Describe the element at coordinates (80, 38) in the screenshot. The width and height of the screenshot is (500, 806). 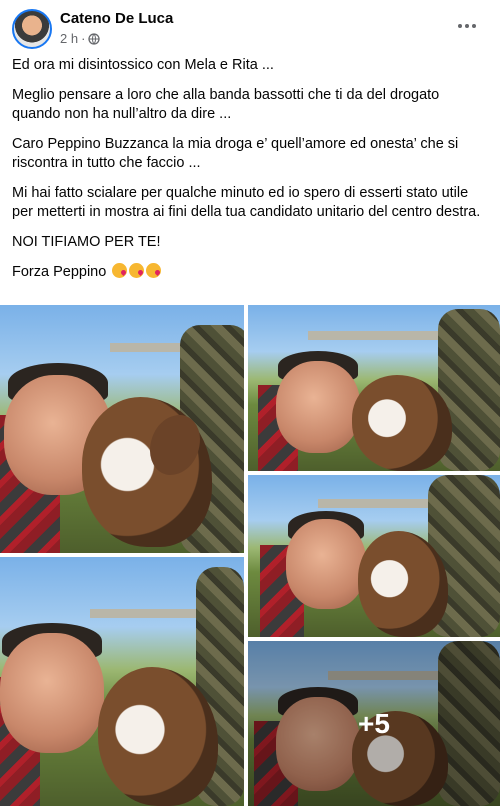
I see `post-meta: 2 h ·` at that location.